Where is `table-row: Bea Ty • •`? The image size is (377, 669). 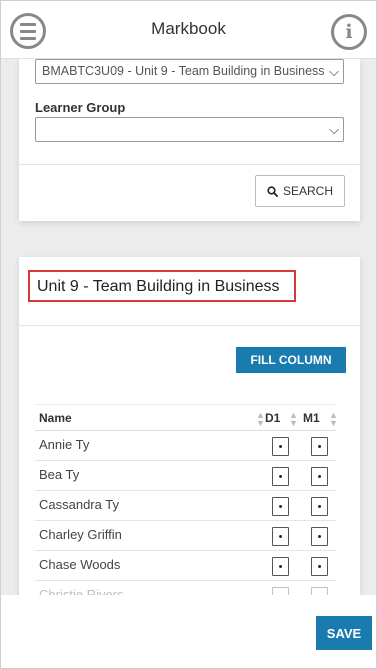 table-row: Bea Ty • • is located at coordinates (185, 476).